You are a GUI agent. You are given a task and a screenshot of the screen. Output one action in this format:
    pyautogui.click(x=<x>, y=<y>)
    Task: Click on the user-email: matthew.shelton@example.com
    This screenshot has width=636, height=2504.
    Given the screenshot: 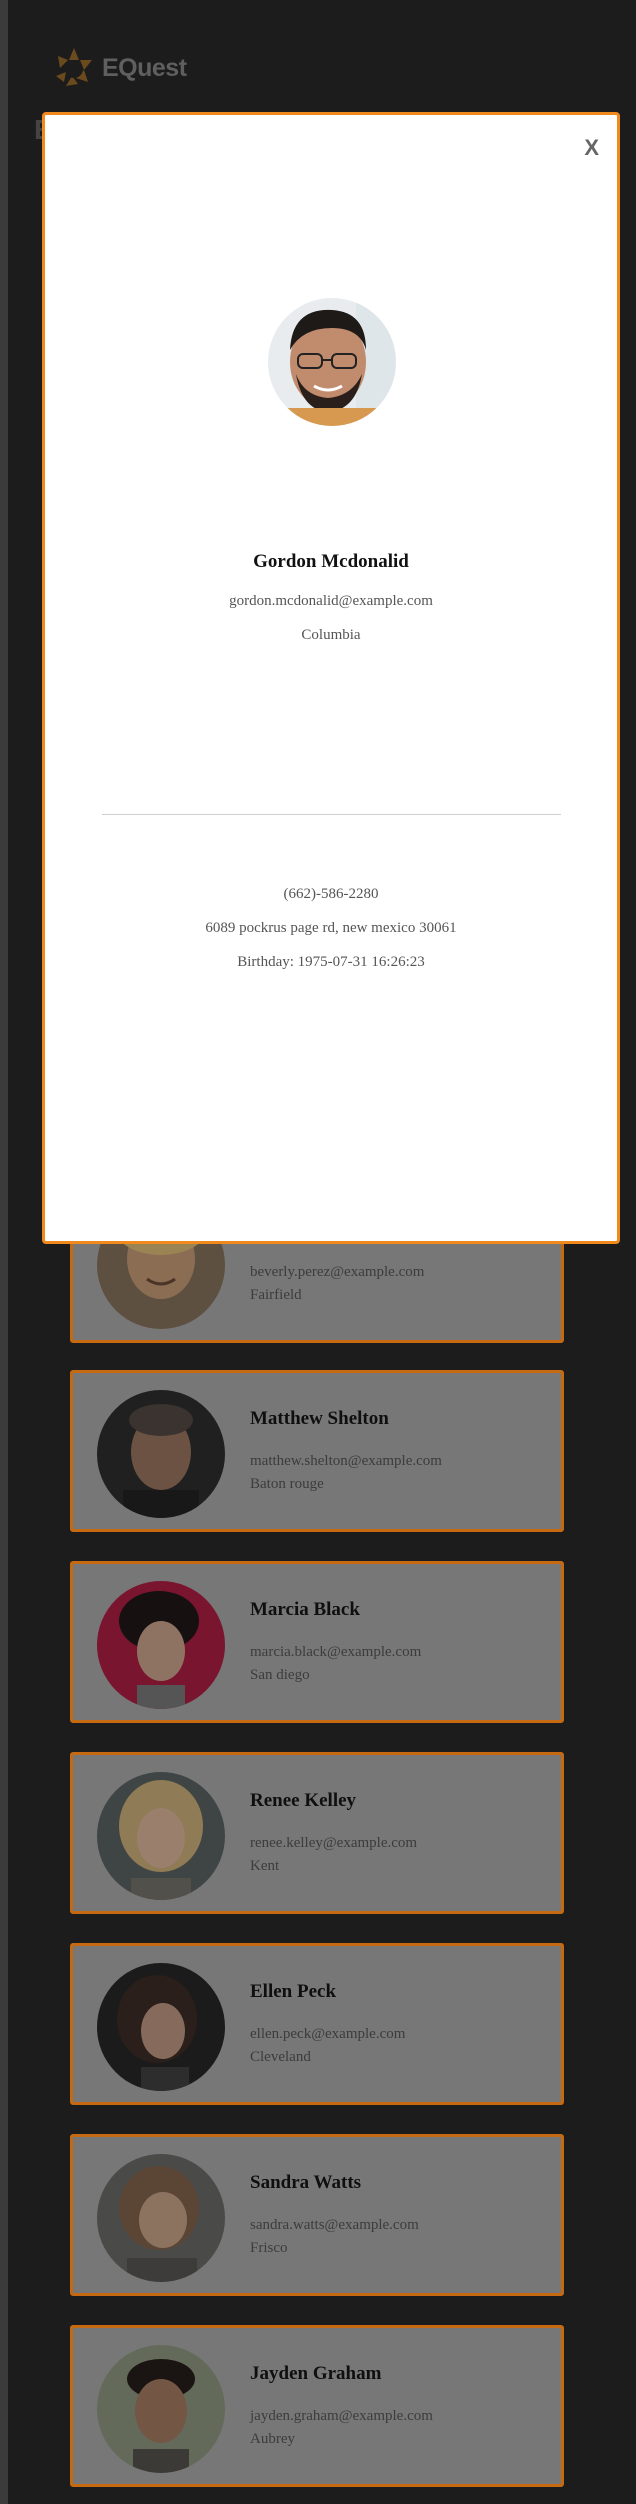 What is the action you would take?
    pyautogui.click(x=346, y=1461)
    